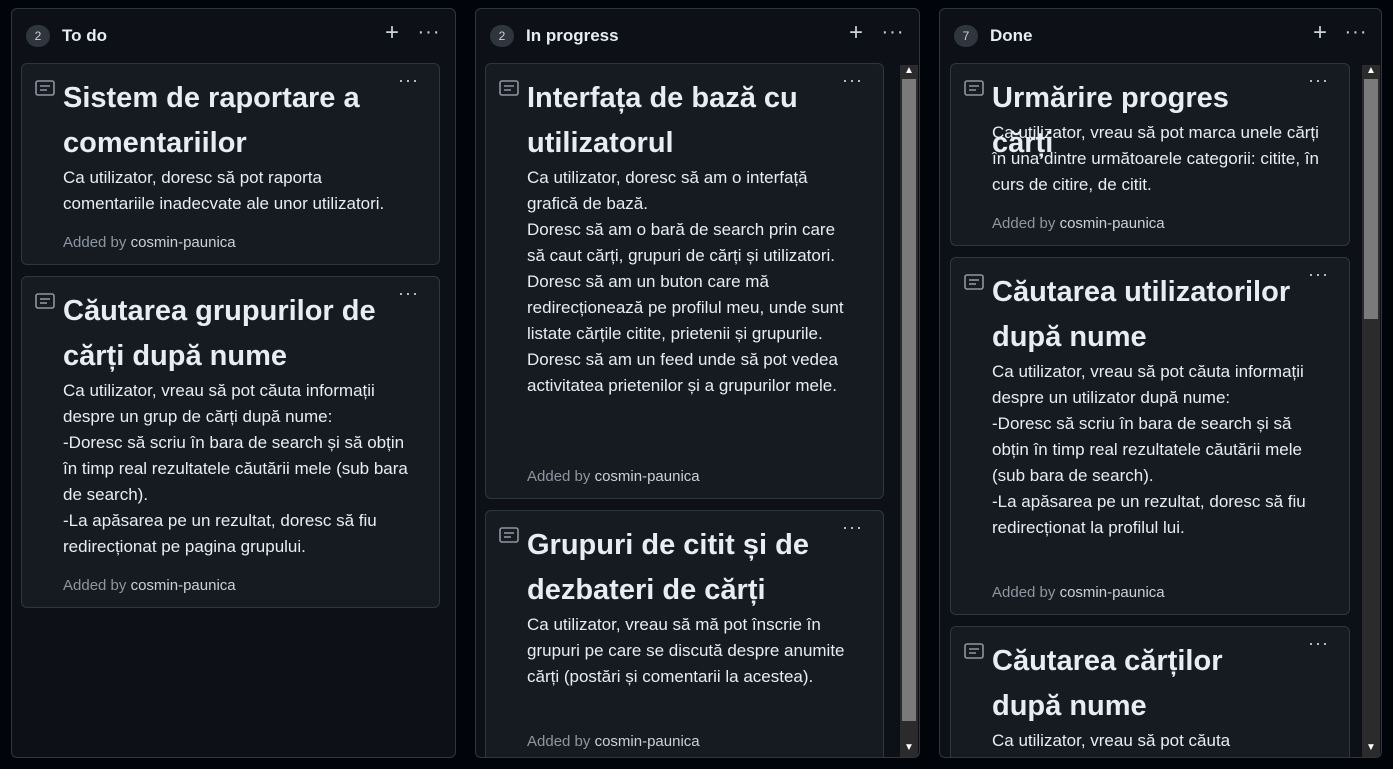  Describe the element at coordinates (1111, 740) in the screenshot. I see `card-body: Ca utilizator, vreau să pot căuta` at that location.